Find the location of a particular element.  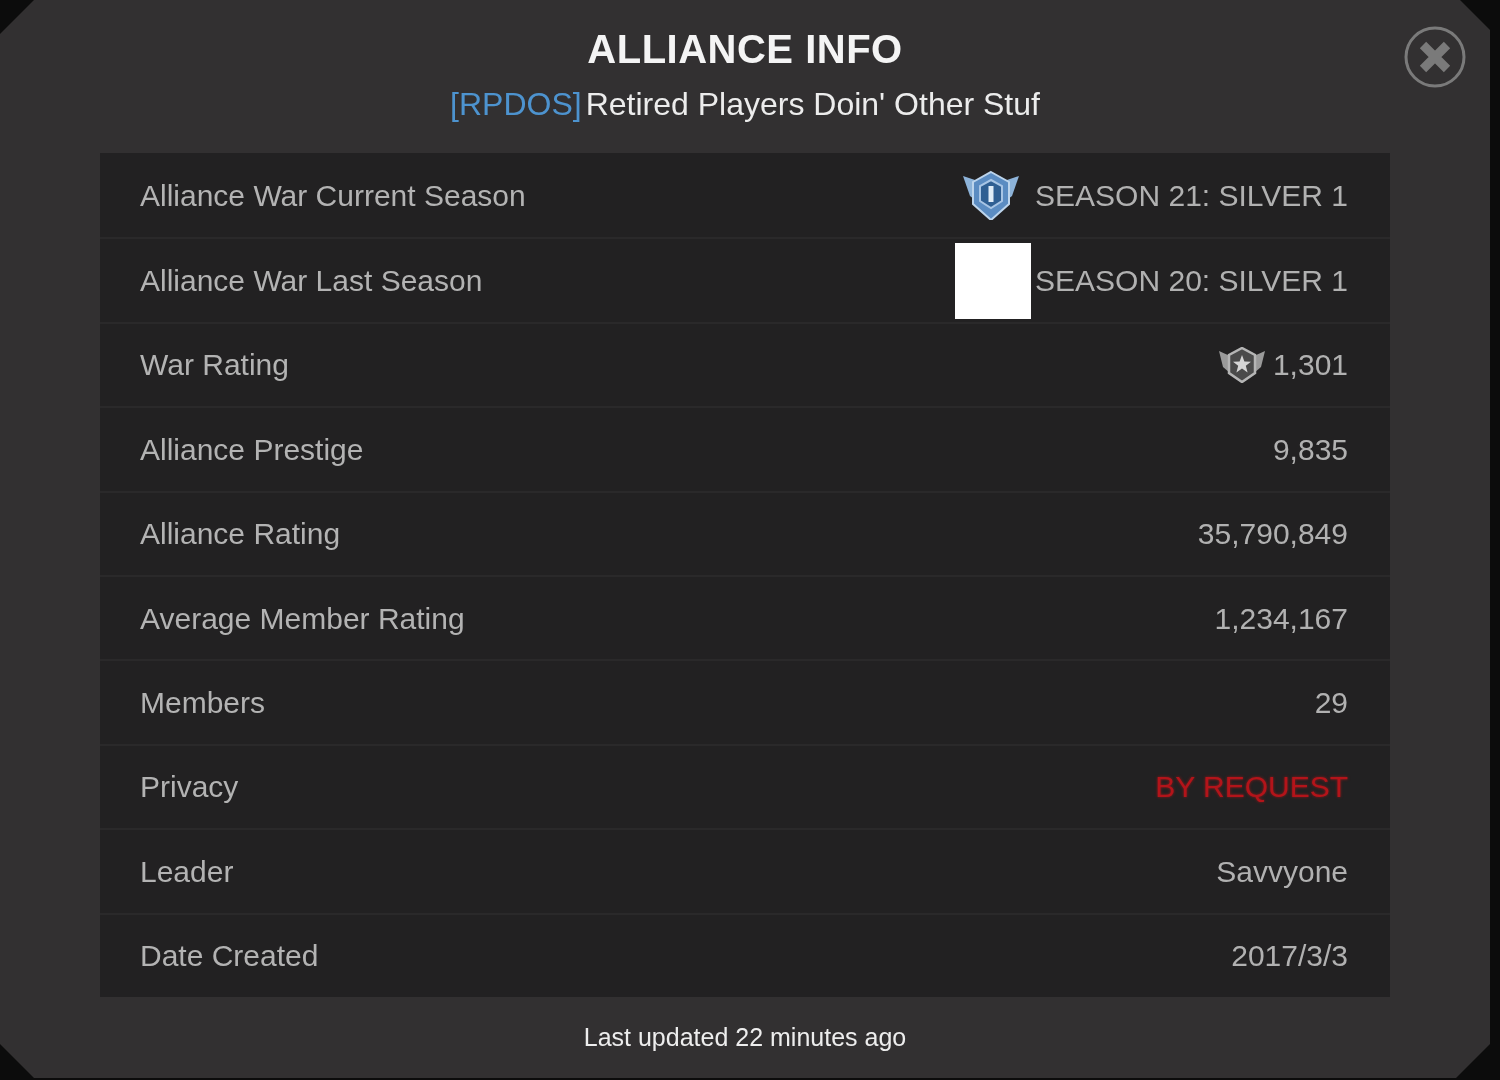

row-label: Privacy is located at coordinates (189, 787).